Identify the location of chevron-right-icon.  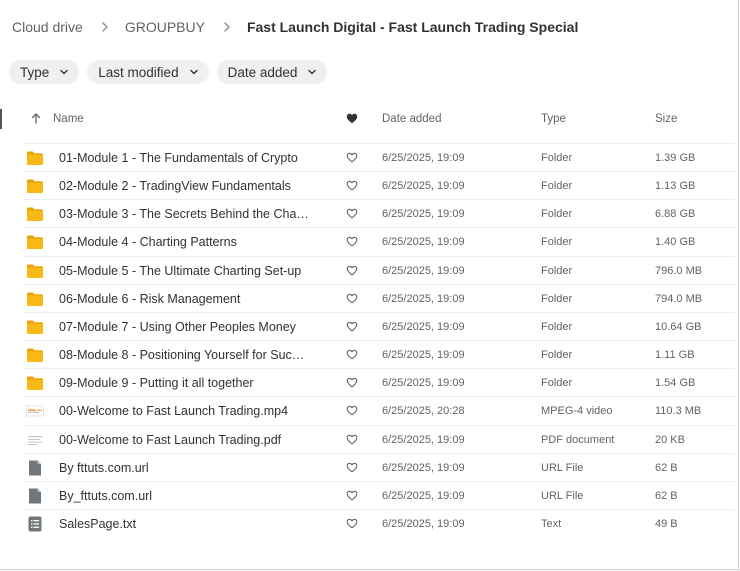
(105, 27).